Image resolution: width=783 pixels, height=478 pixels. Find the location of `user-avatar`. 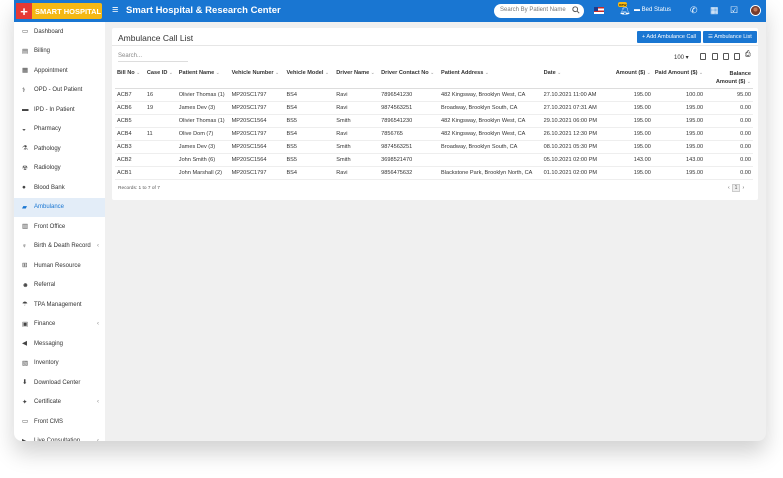

user-avatar is located at coordinates (755, 10).